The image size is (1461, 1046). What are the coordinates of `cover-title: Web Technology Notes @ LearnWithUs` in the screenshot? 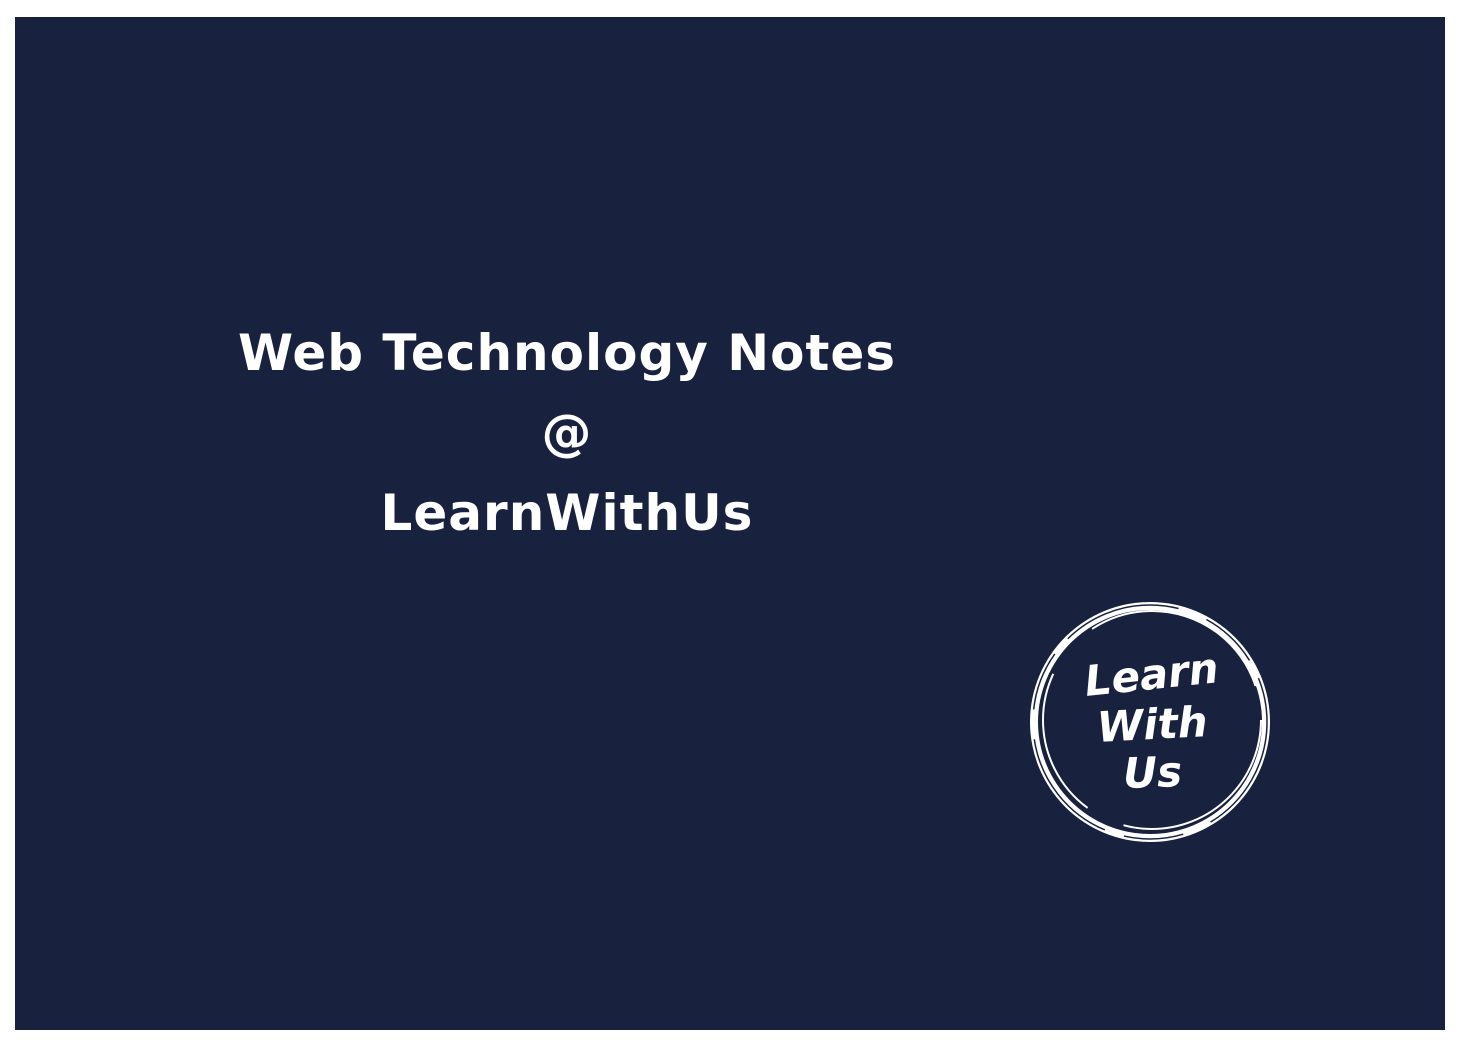 It's located at (567, 433).